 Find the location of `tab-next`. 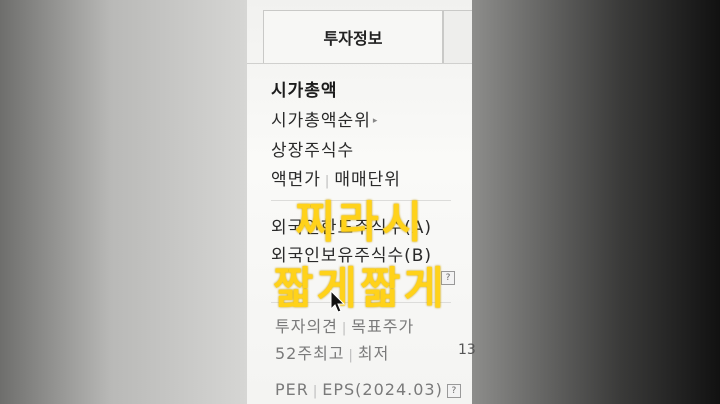

tab-next is located at coordinates (457, 36).